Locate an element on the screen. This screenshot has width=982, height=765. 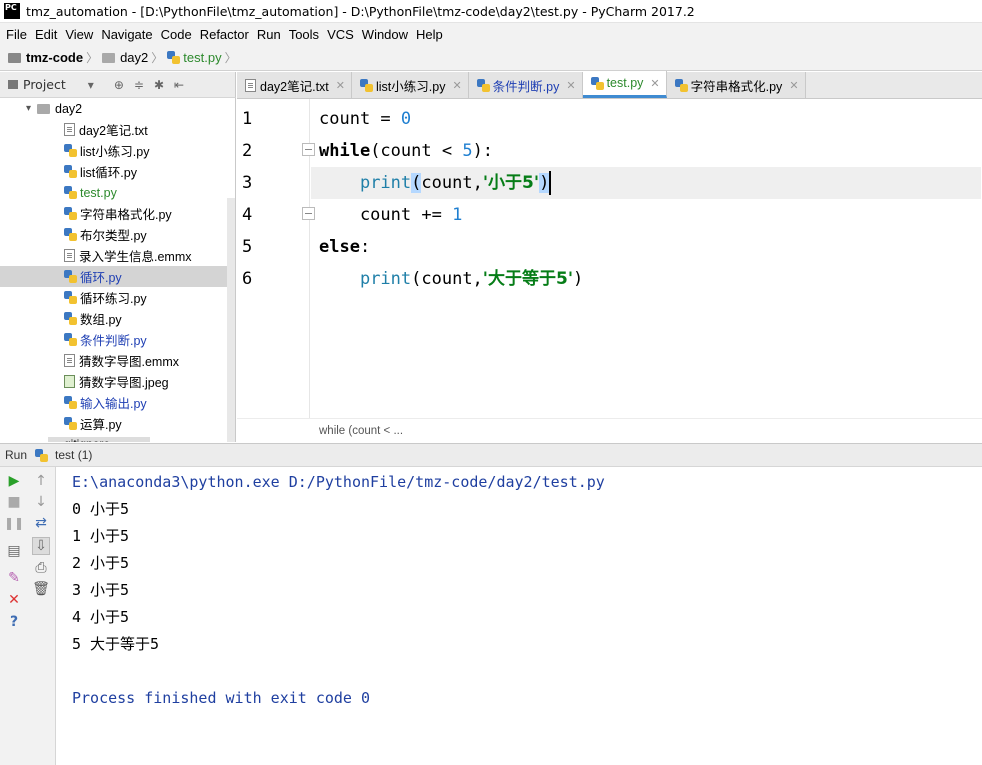
tree-scrollbar is located at coordinates (231, 320).